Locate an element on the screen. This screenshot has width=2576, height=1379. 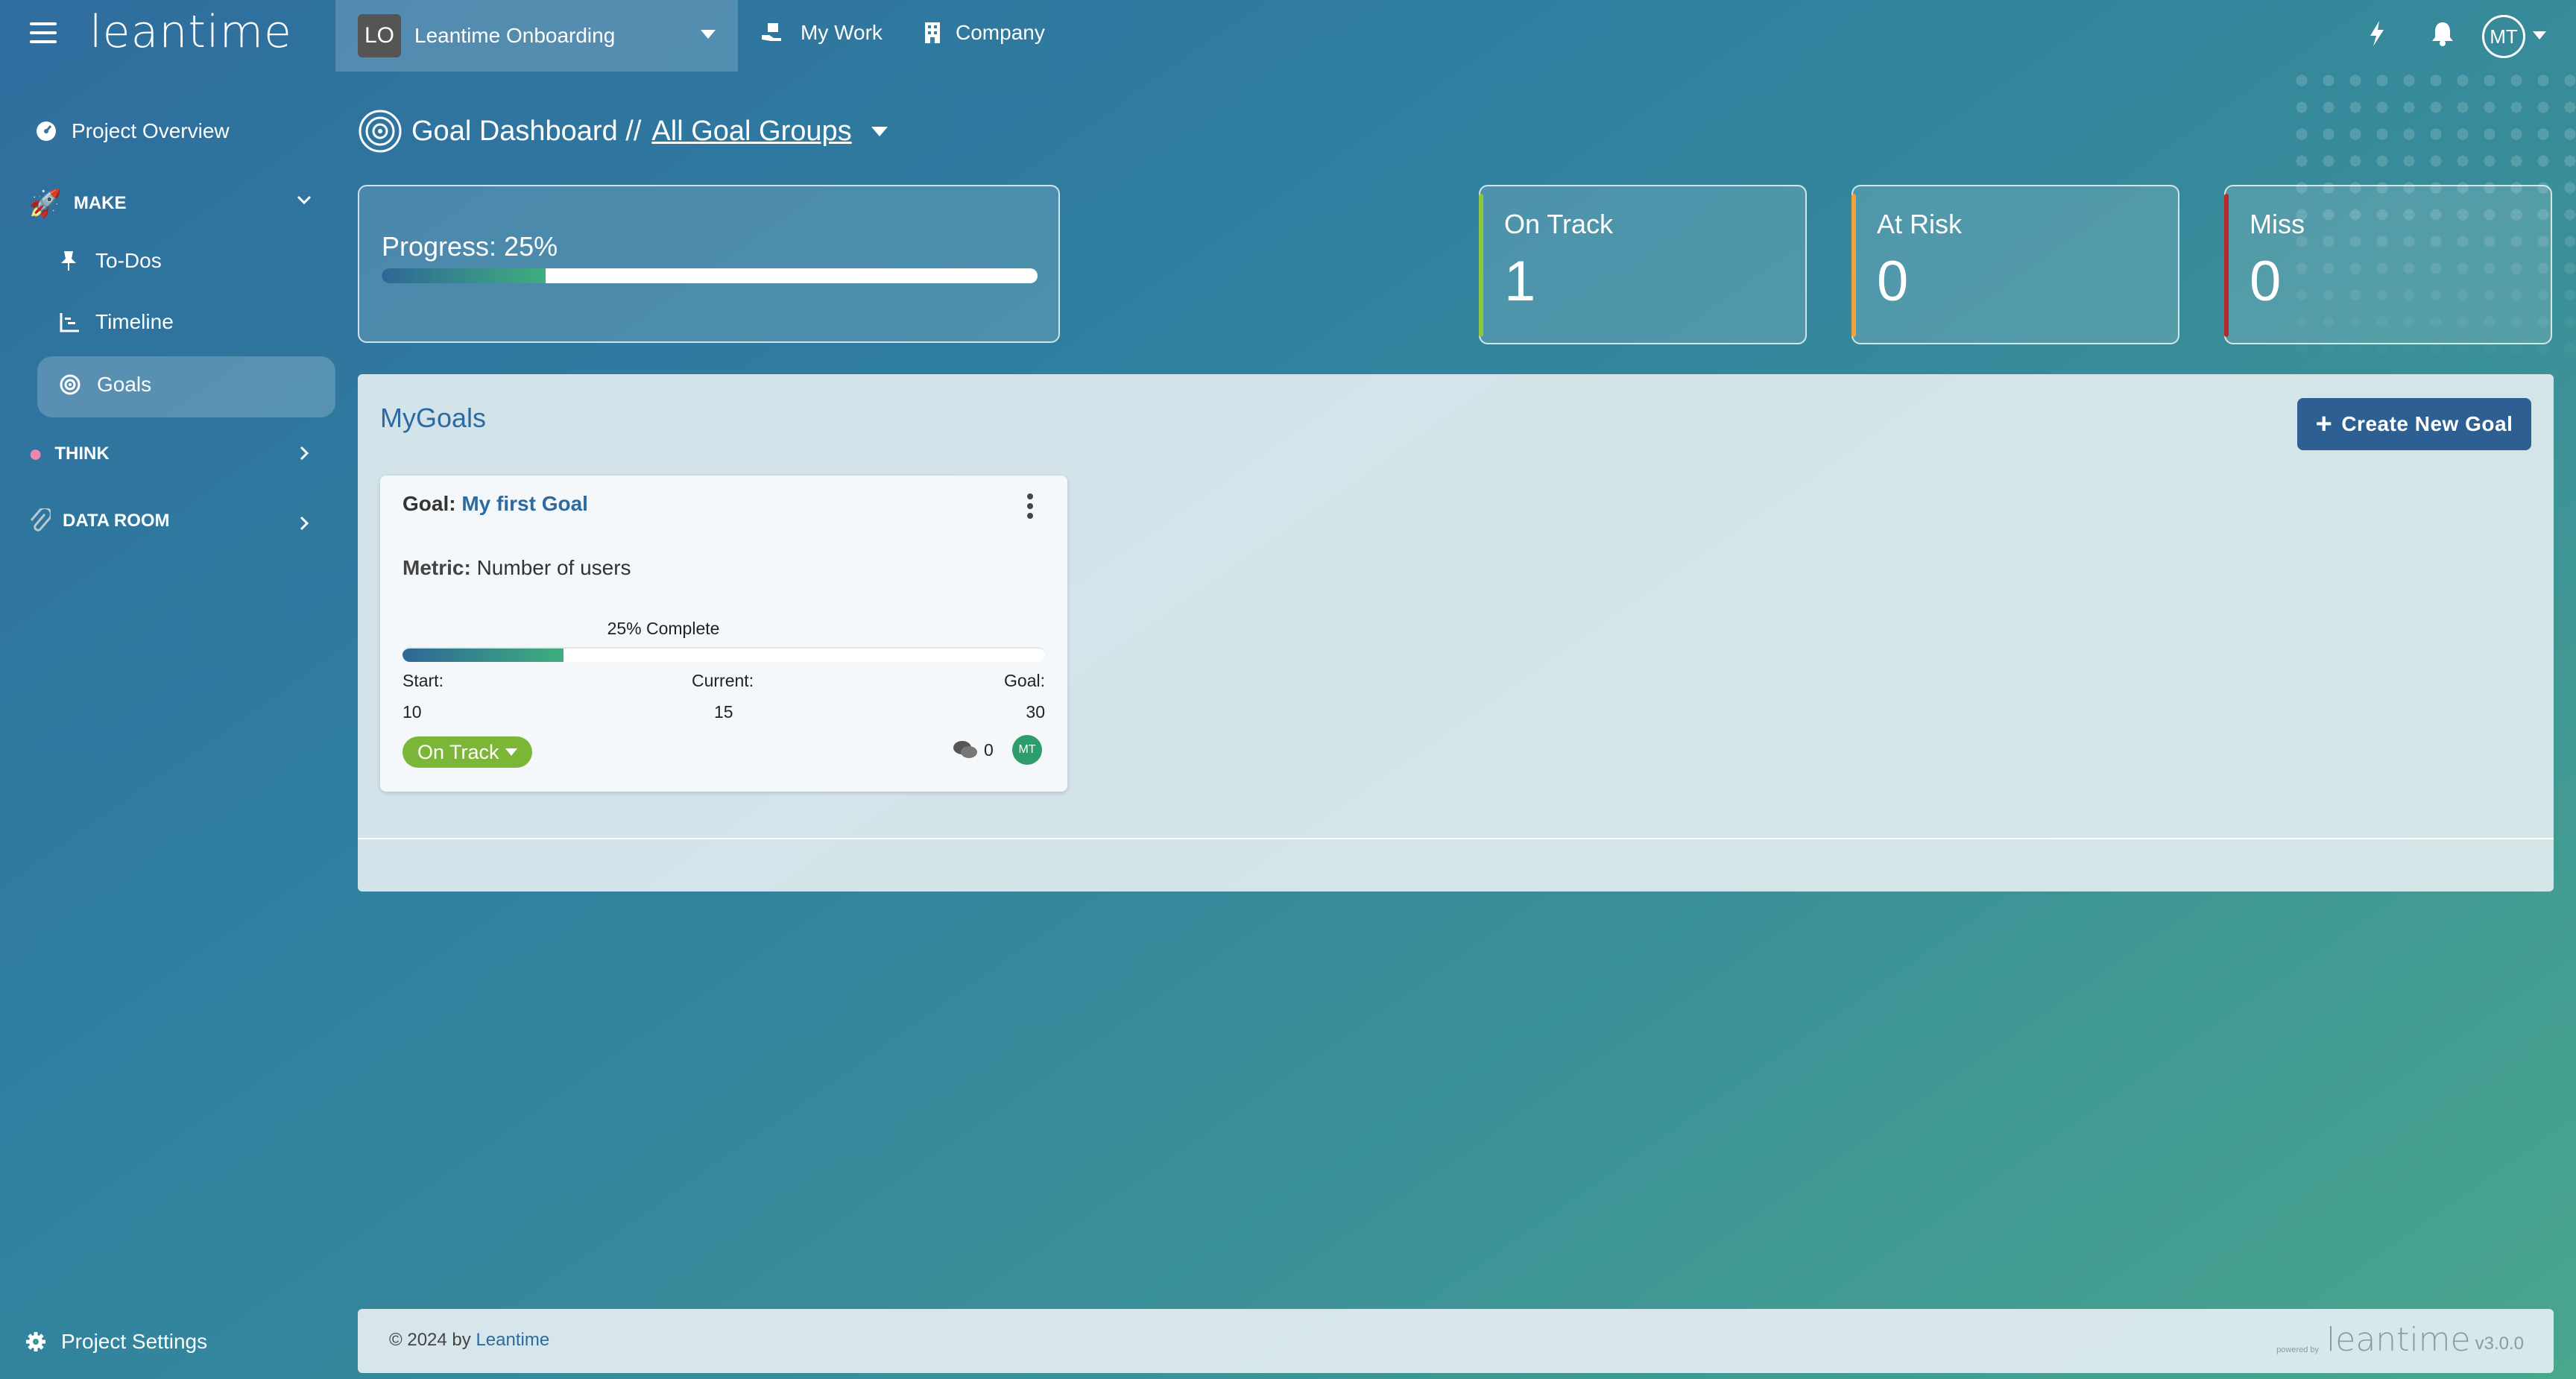
nav-my-work: My Work is located at coordinates (821, 33).